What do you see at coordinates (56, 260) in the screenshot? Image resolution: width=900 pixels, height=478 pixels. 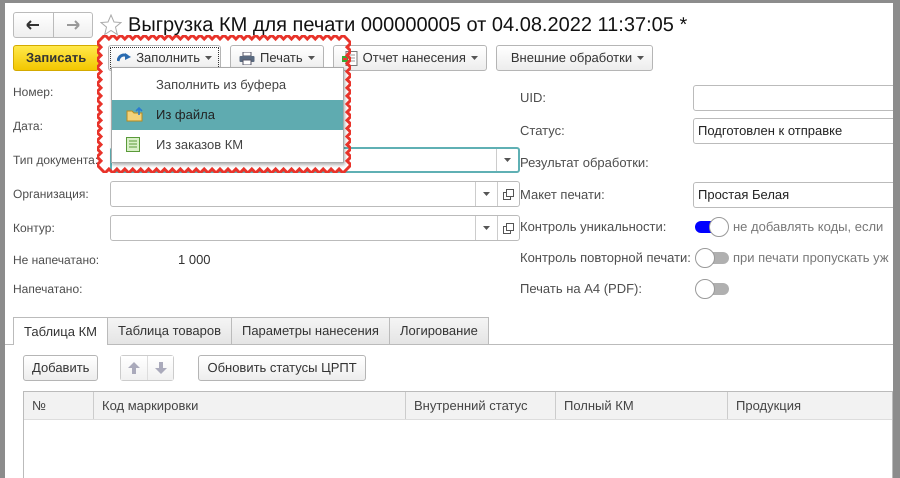 I see `field-label: Не напечатано:` at bounding box center [56, 260].